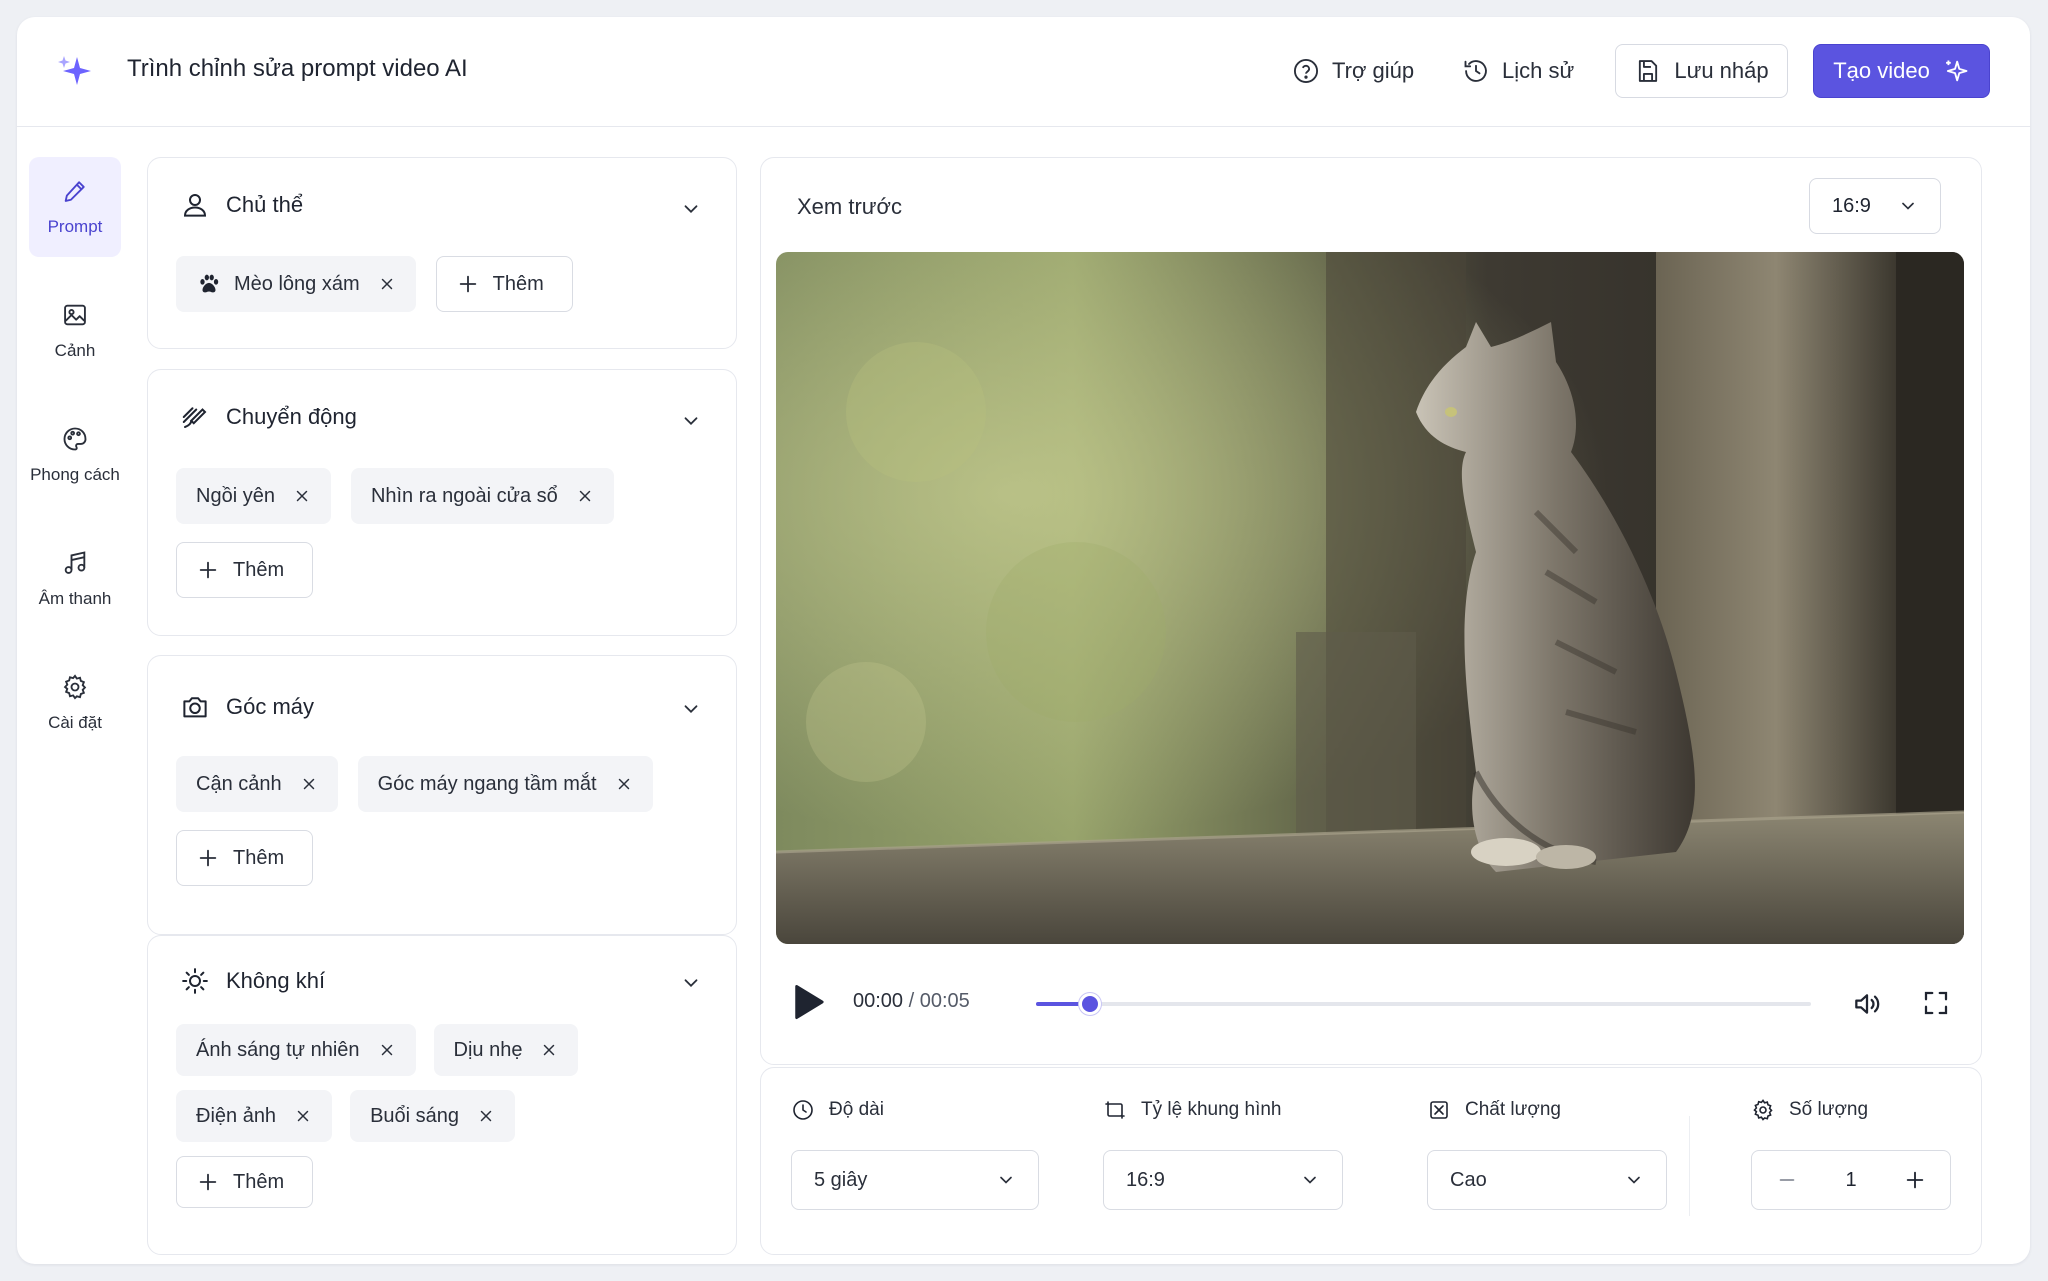 The width and height of the screenshot is (2048, 1281). Describe the element at coordinates (808, 1002) in the screenshot. I see `play-icon` at that location.